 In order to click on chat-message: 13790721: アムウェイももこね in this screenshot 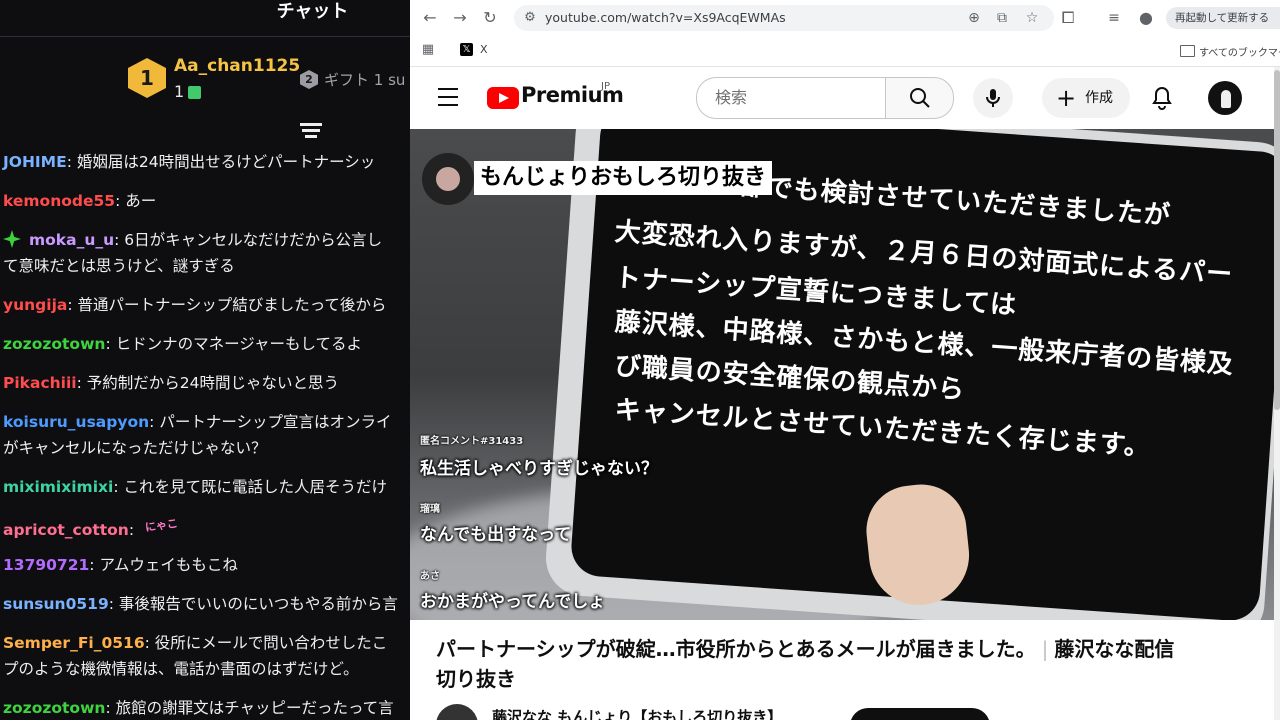, I will do `click(120, 565)`.